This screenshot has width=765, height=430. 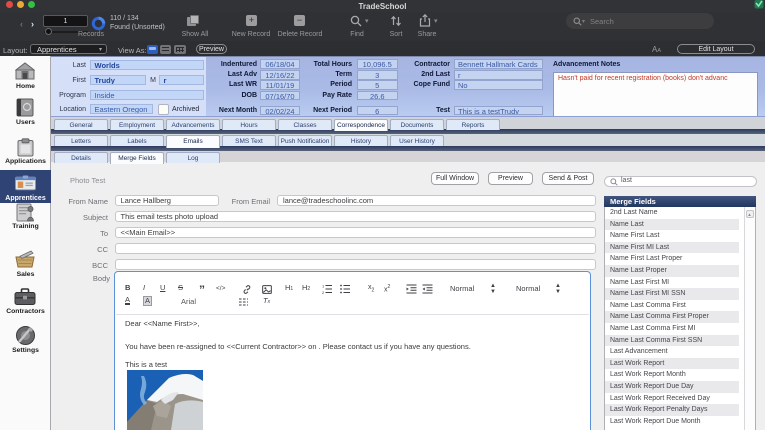 What do you see at coordinates (323, 292) in the screenshot?
I see `svg-text: 2` at bounding box center [323, 292].